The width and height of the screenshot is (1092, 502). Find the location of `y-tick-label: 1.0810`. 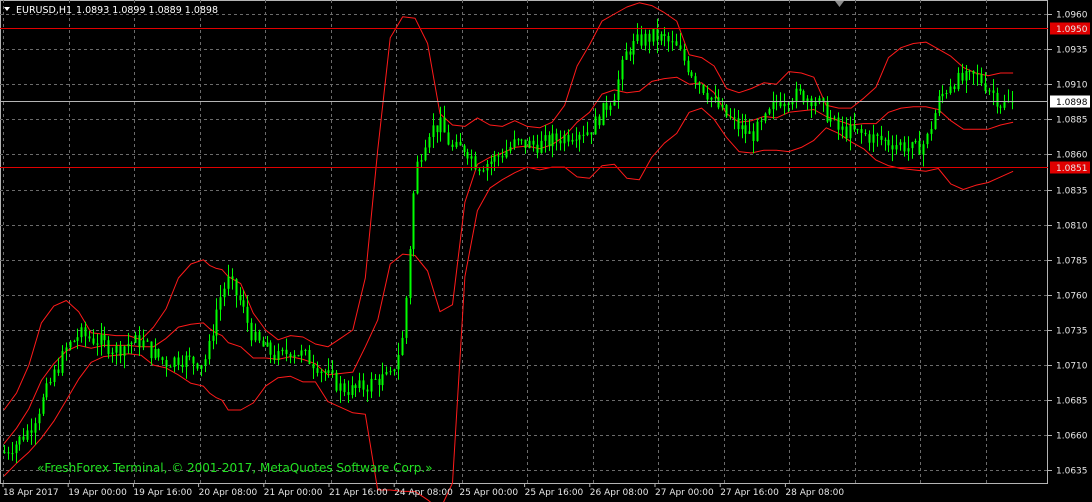

y-tick-label: 1.0810 is located at coordinates (1072, 227).